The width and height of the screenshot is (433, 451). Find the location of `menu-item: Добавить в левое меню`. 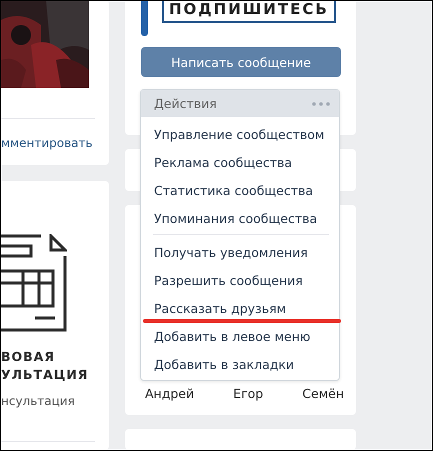

menu-item: Добавить в левое меню is located at coordinates (232, 336).